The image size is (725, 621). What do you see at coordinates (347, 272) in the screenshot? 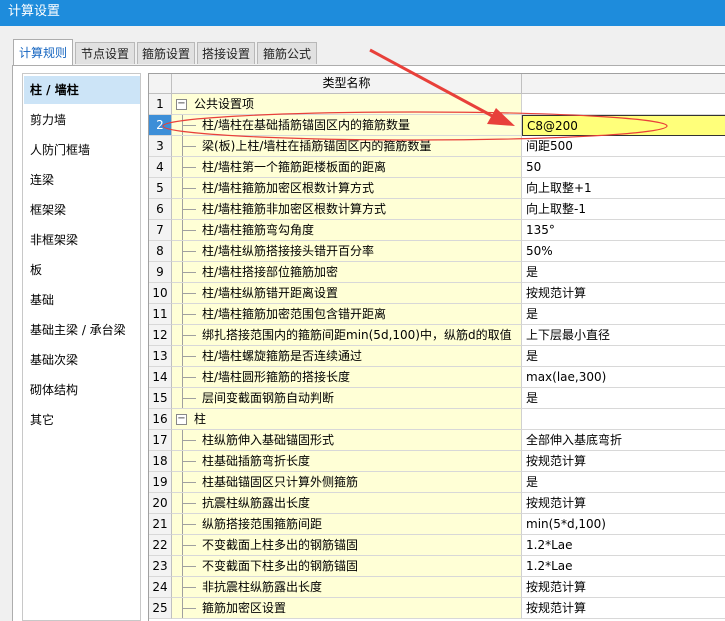
I see `setting-name-cell: 柱/墙柱搭接部位箍筋加密` at bounding box center [347, 272].